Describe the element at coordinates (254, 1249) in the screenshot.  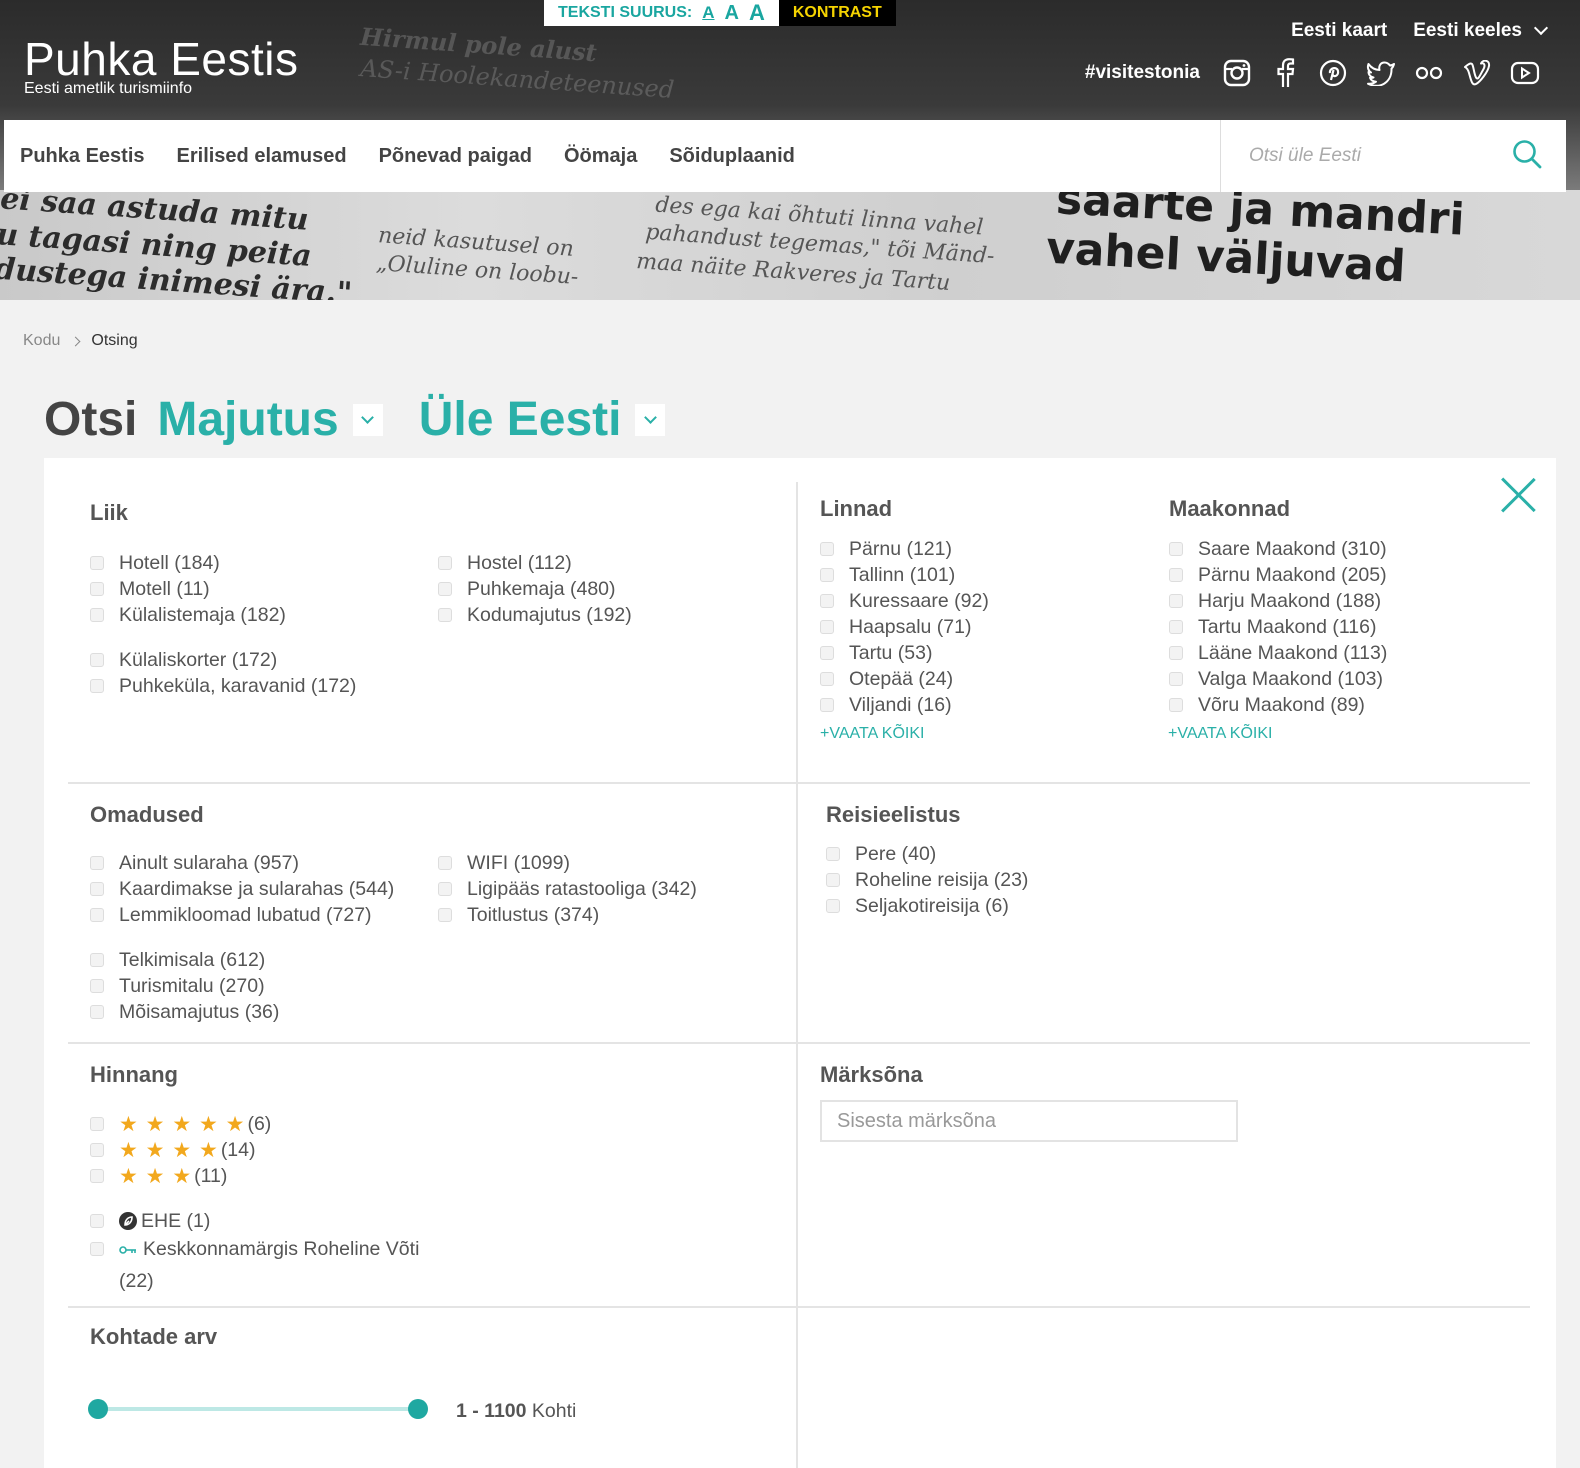
I see `green-key-option: Keskkonnamärgis Roheline Võti` at that location.